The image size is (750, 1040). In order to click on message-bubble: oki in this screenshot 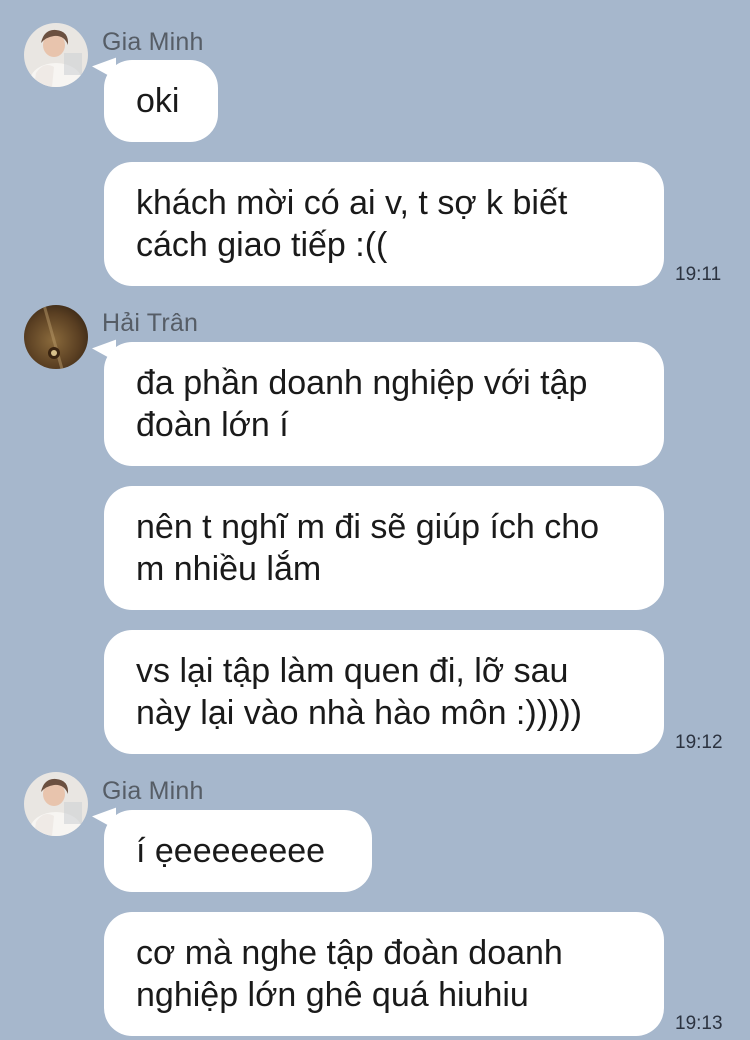, I will do `click(161, 101)`.